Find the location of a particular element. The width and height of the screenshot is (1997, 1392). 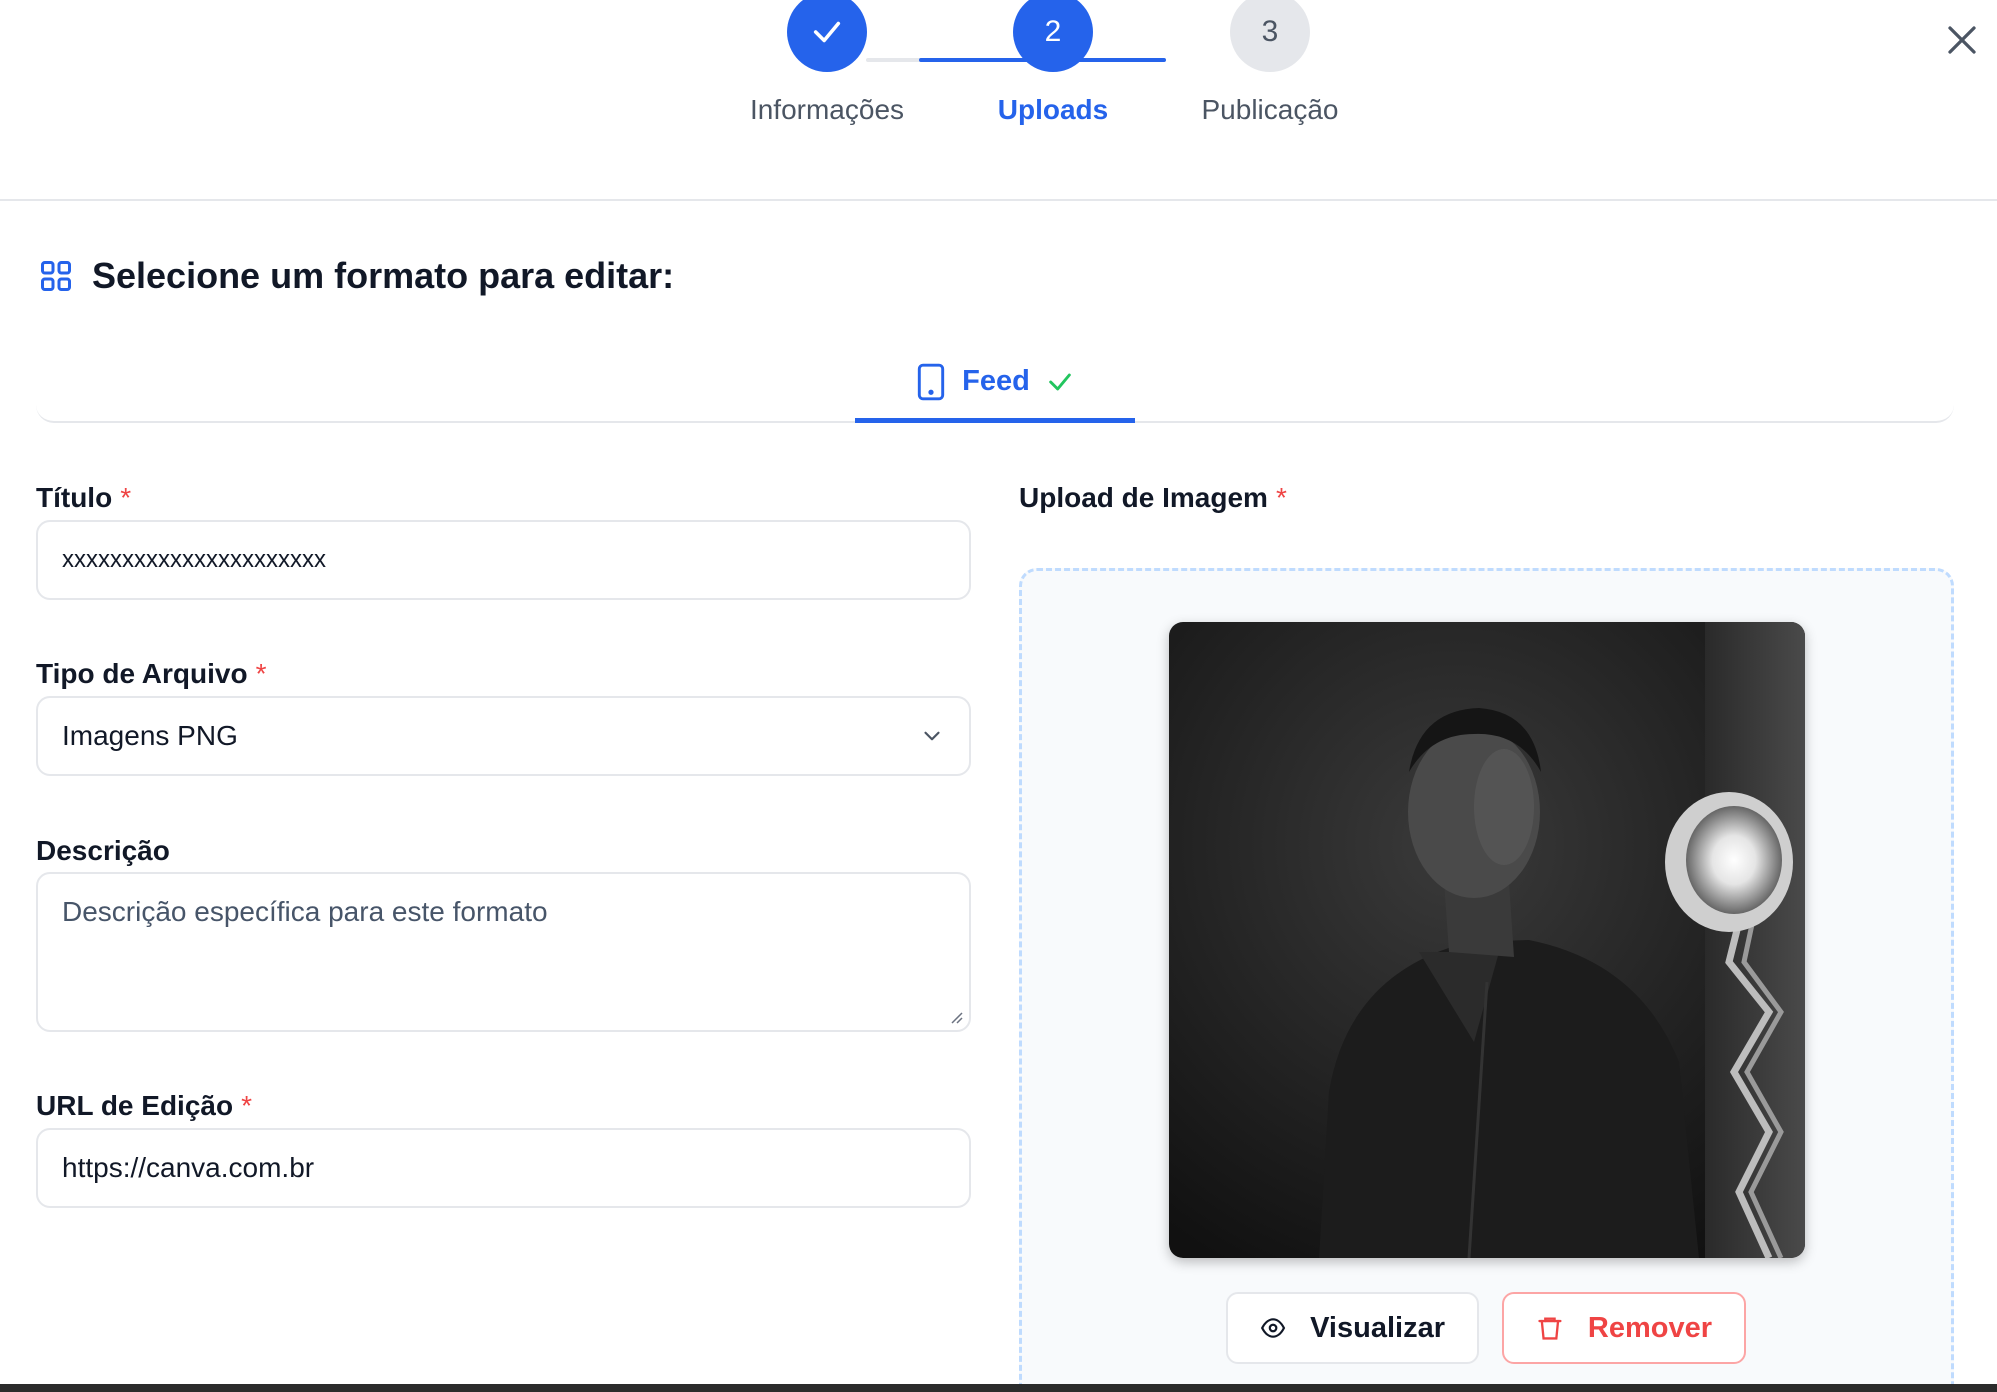

trash-icon is located at coordinates (1550, 1328).